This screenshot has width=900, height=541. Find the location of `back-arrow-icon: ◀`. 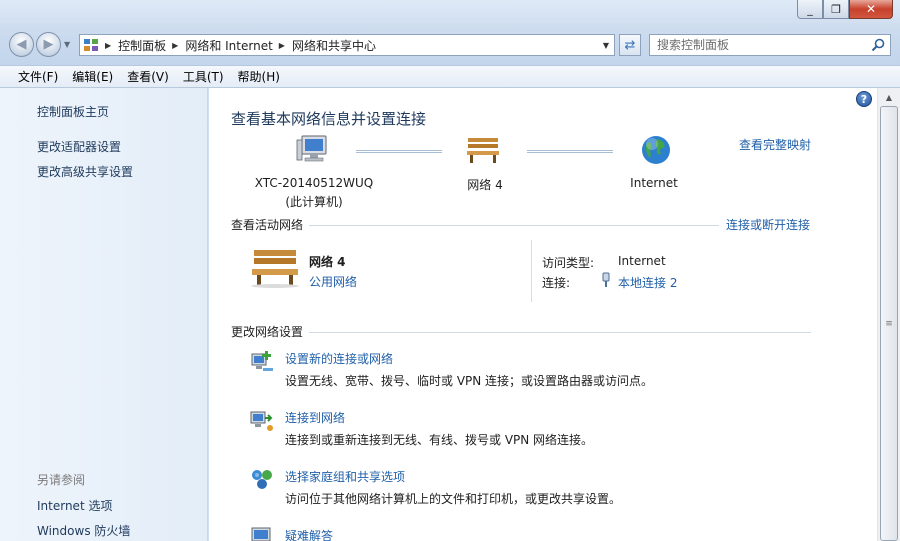

back-arrow-icon: ◀ is located at coordinates (21, 44).